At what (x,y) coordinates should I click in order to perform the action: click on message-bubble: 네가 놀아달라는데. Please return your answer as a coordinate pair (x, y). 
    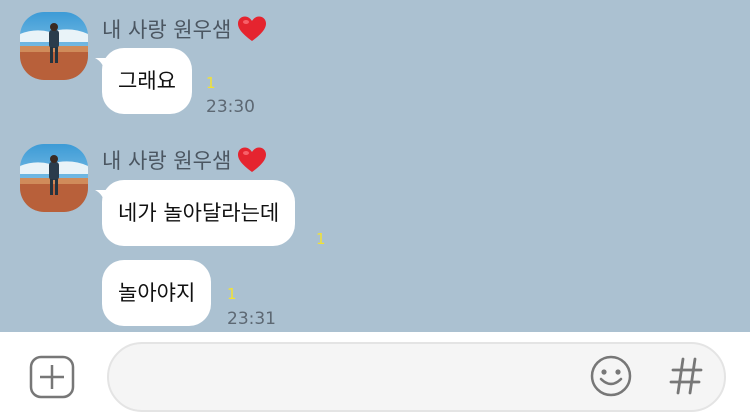
    Looking at the image, I should click on (195, 213).